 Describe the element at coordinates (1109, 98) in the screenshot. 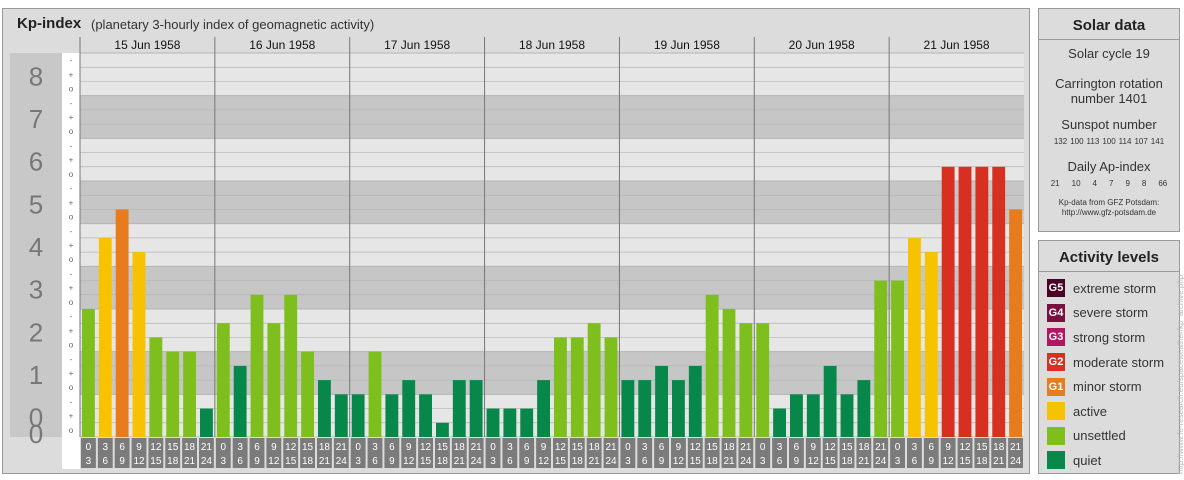

I see `carrington-line-2: number 1401` at that location.